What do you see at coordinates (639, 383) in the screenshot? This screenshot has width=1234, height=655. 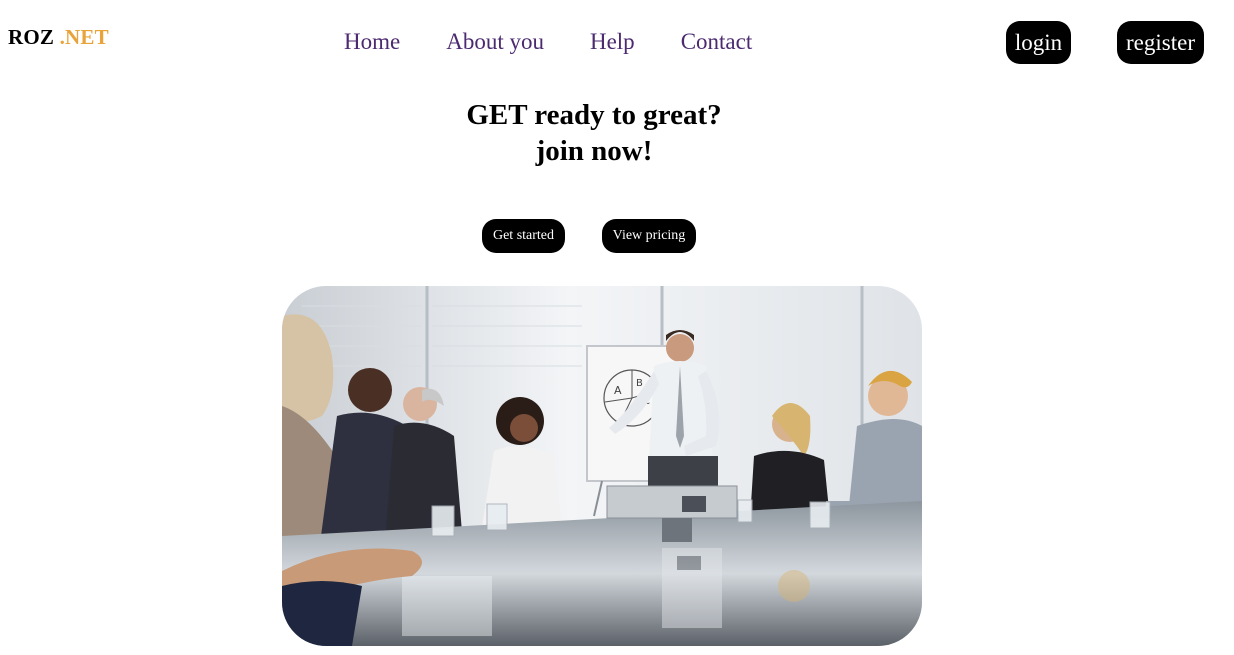 I see `board-letter-b: B` at bounding box center [639, 383].